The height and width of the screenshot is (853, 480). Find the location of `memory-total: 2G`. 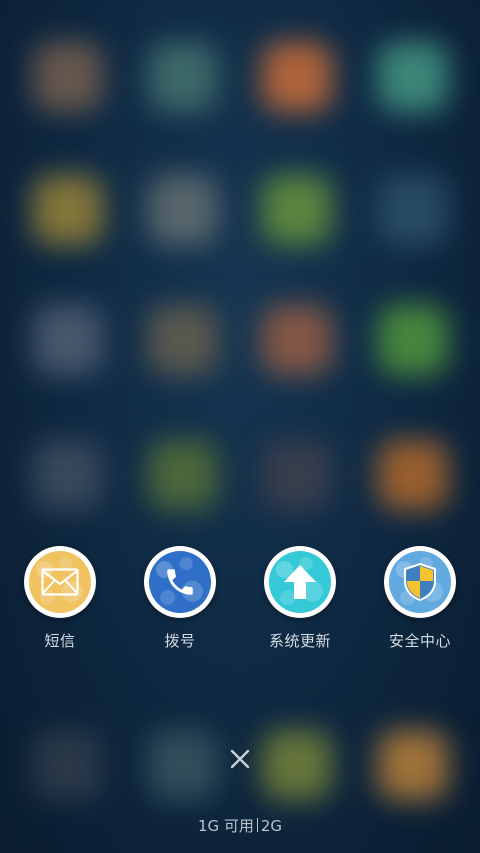

memory-total: 2G is located at coordinates (271, 826).